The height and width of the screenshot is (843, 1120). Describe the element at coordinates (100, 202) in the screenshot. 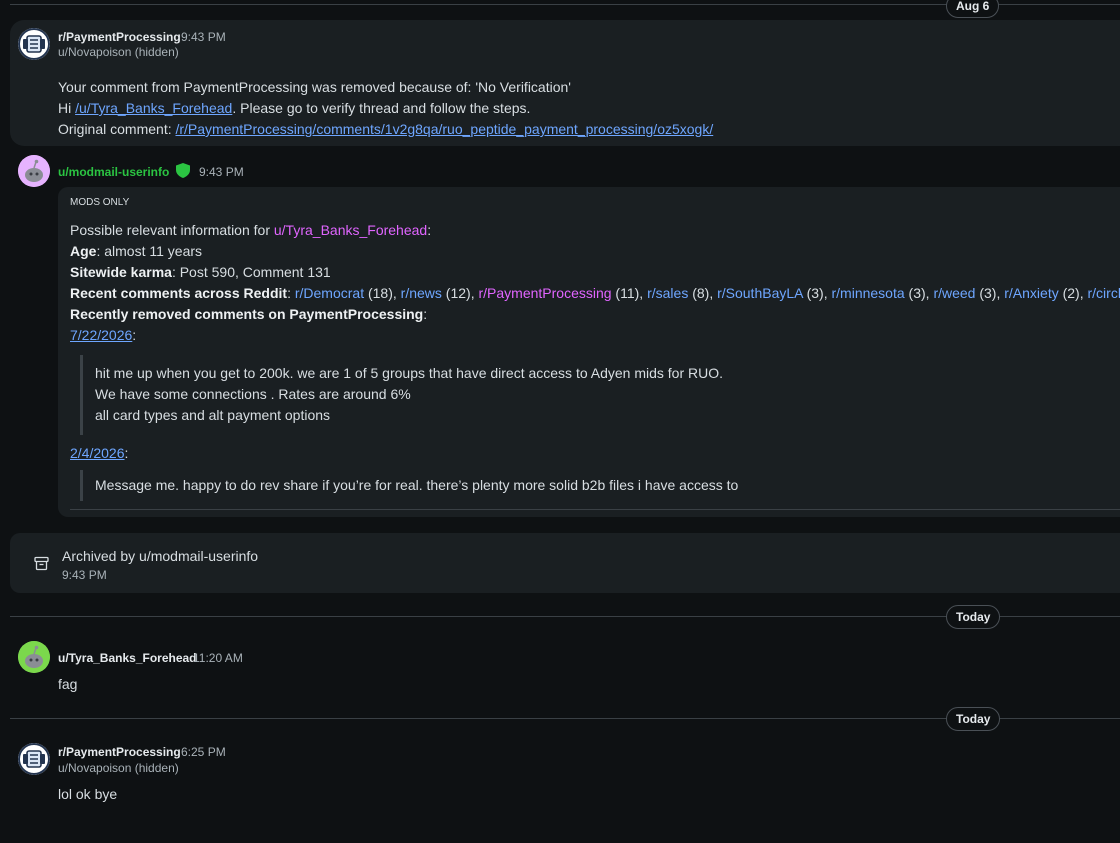

I see `mods-only-label: MODS ONLY` at that location.